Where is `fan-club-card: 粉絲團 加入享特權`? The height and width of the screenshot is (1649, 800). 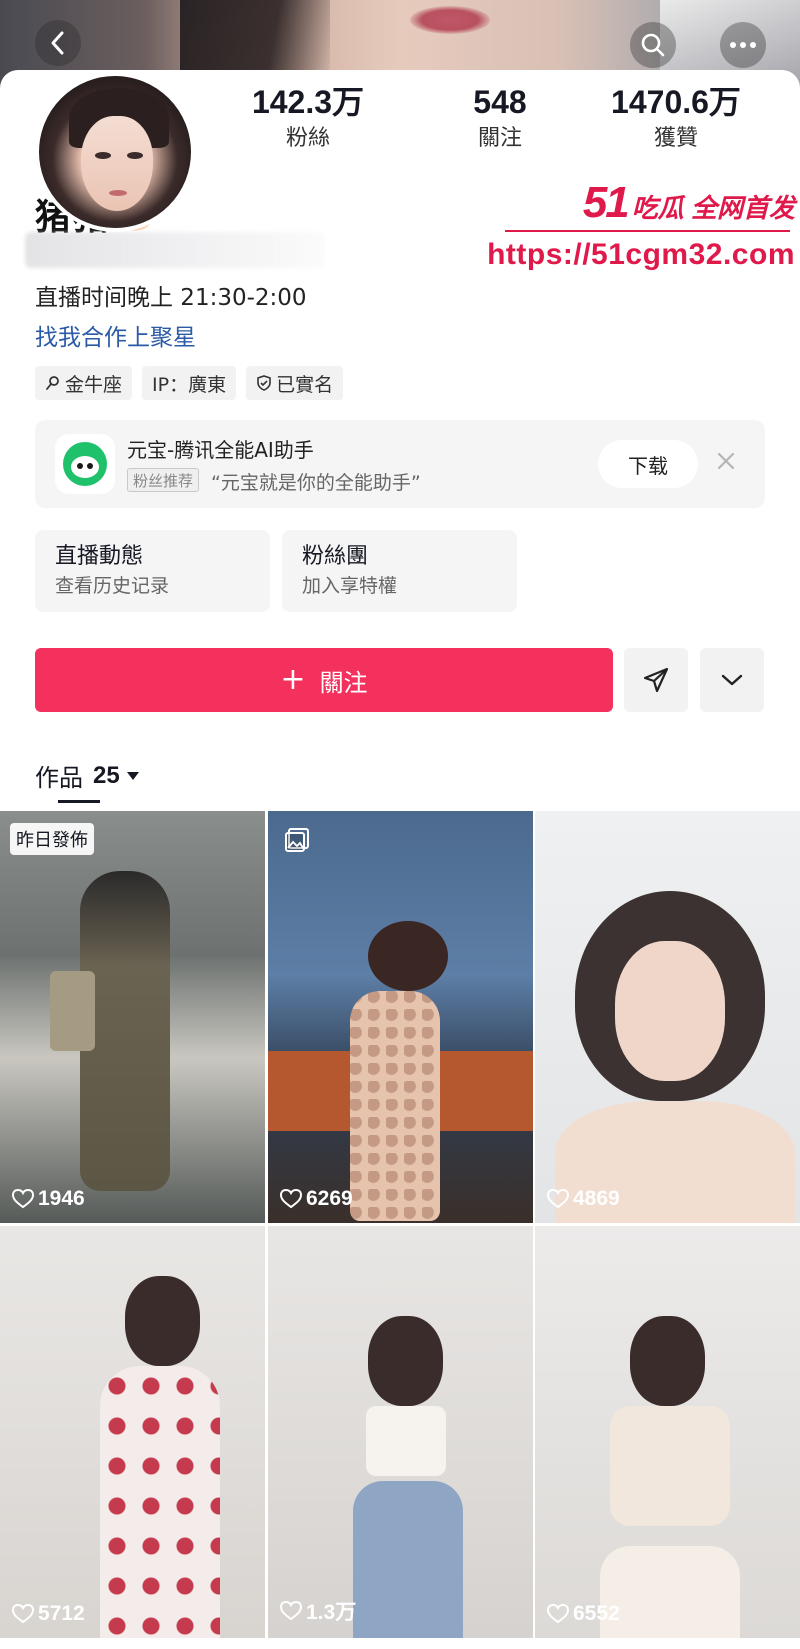
fan-club-card: 粉絲團 加入享特權 is located at coordinates (399, 571).